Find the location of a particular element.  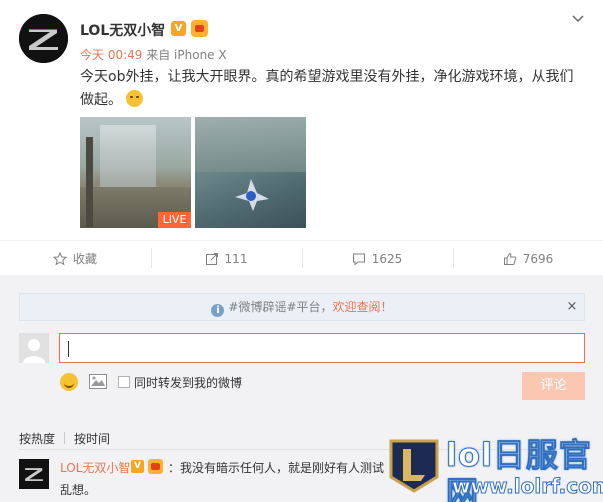

post-username: LOL无双小智 is located at coordinates (122, 30).